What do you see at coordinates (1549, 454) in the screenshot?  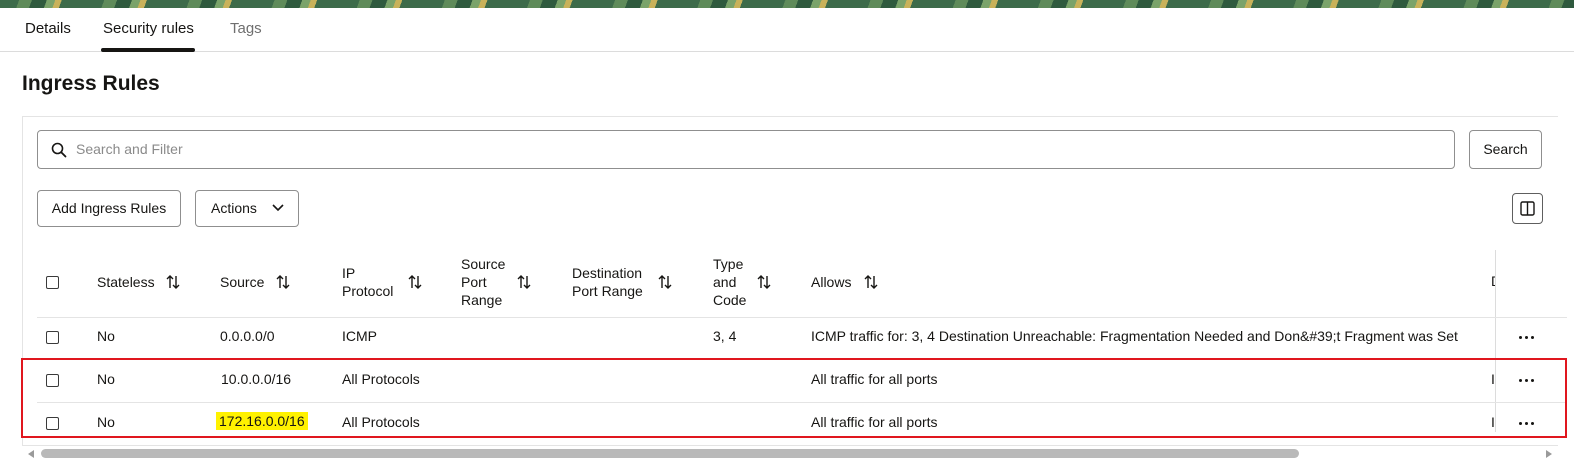 I see `scroll-right-arrow-icon` at bounding box center [1549, 454].